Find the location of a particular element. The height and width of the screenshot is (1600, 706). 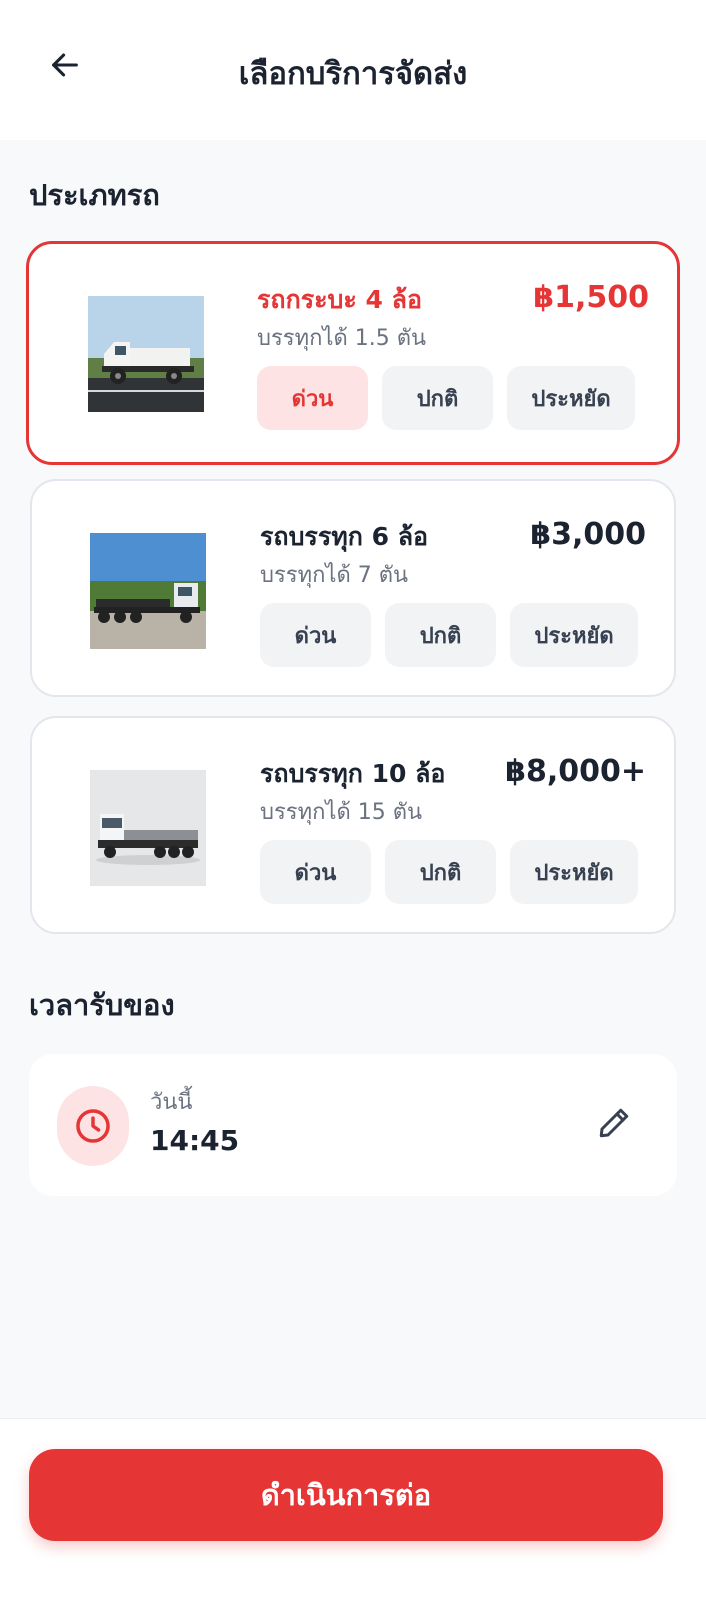

vehicle-capacity: บรรทุกได้ 7 ตัน is located at coordinates (334, 575).